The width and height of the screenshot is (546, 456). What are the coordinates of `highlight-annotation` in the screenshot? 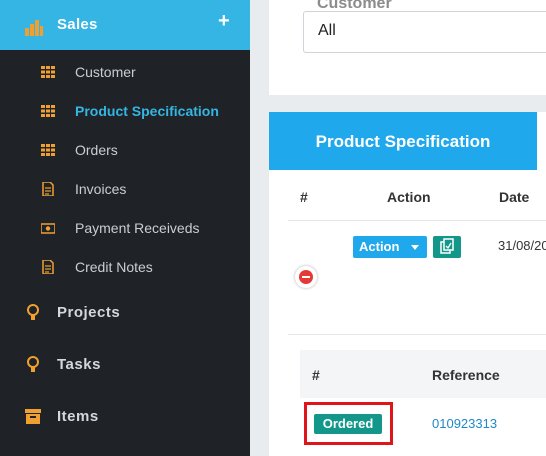 It's located at (348, 423).